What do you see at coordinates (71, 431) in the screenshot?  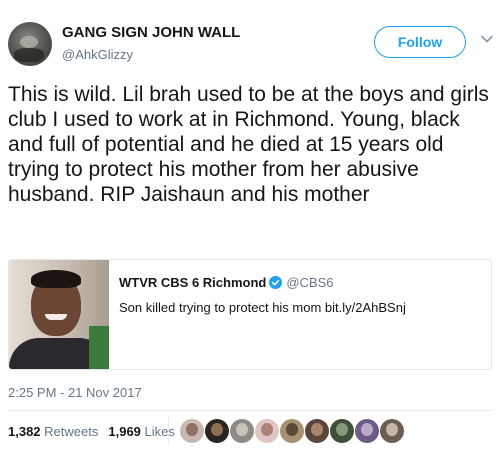 I see `retweets-label: Retweets` at bounding box center [71, 431].